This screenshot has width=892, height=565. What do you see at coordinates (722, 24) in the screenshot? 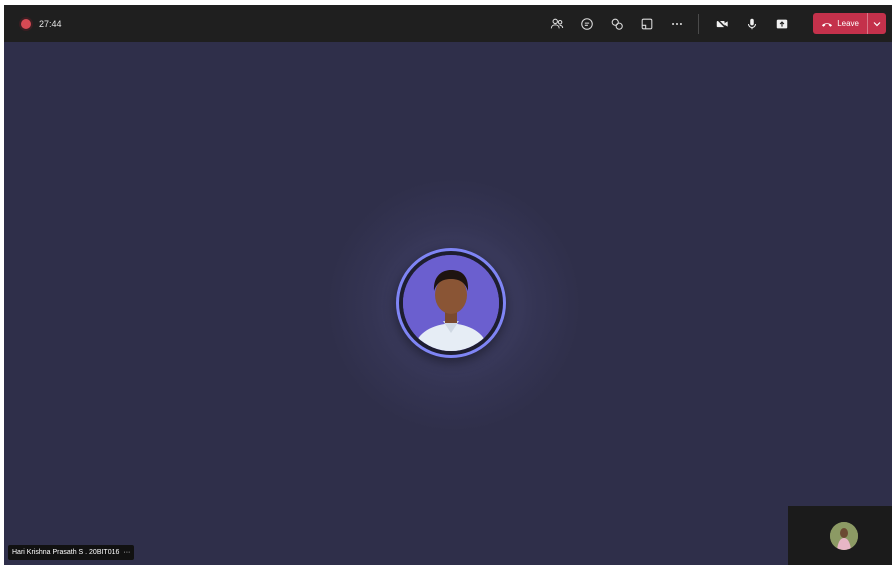
I see `camera-off-icon` at bounding box center [722, 24].